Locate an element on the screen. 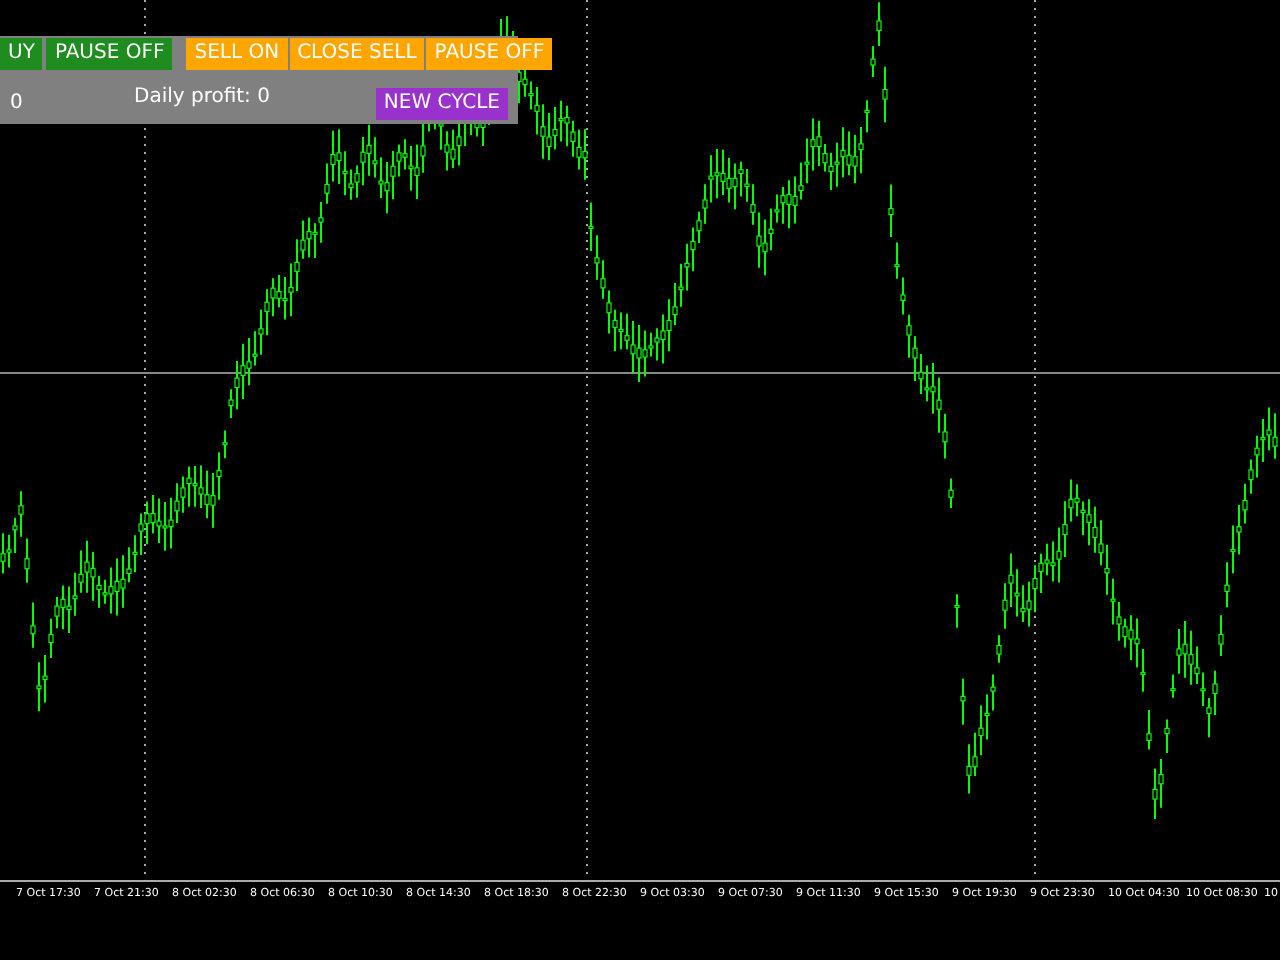  panel-text: 0 is located at coordinates (16, 103).